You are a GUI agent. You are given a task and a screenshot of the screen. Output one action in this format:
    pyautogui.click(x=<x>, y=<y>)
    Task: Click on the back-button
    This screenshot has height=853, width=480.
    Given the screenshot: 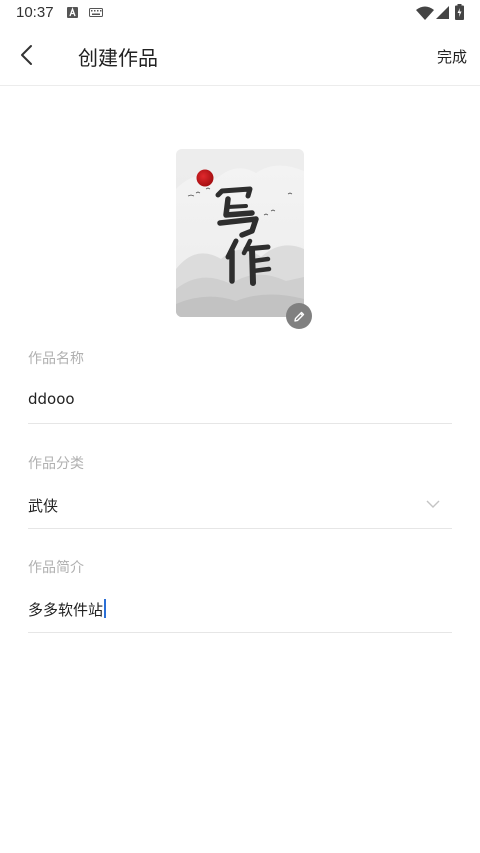 What is the action you would take?
    pyautogui.click(x=27, y=55)
    